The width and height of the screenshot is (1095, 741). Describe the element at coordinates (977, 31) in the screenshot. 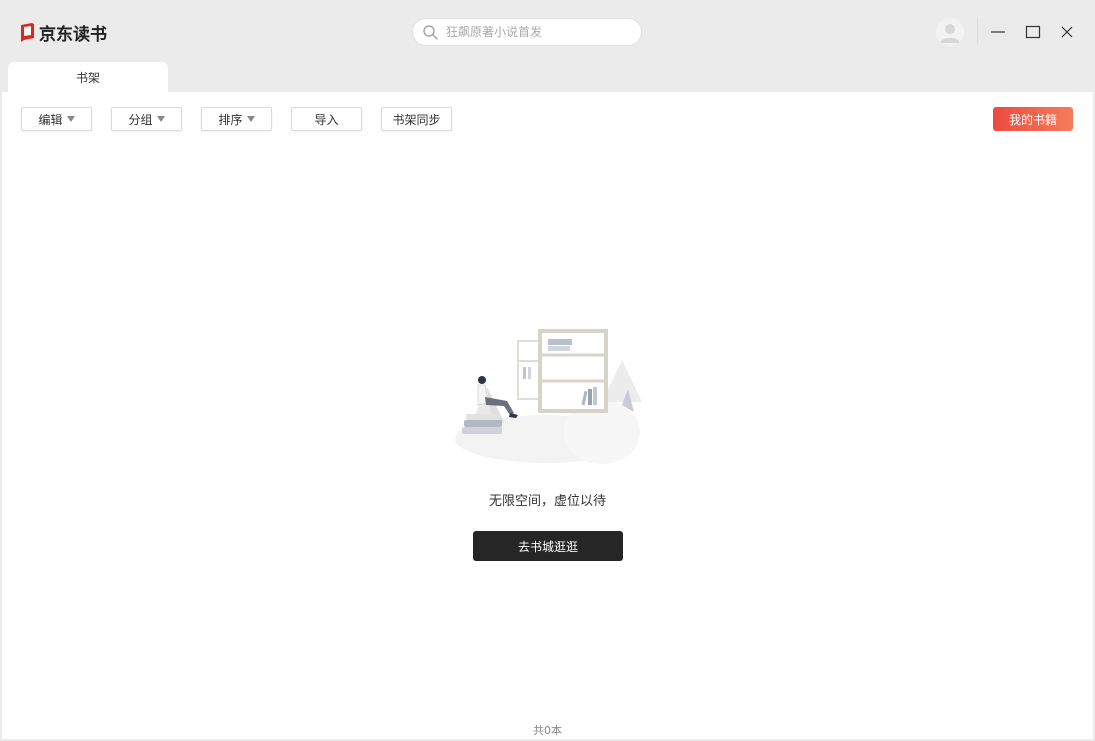

I see `title-divider` at that location.